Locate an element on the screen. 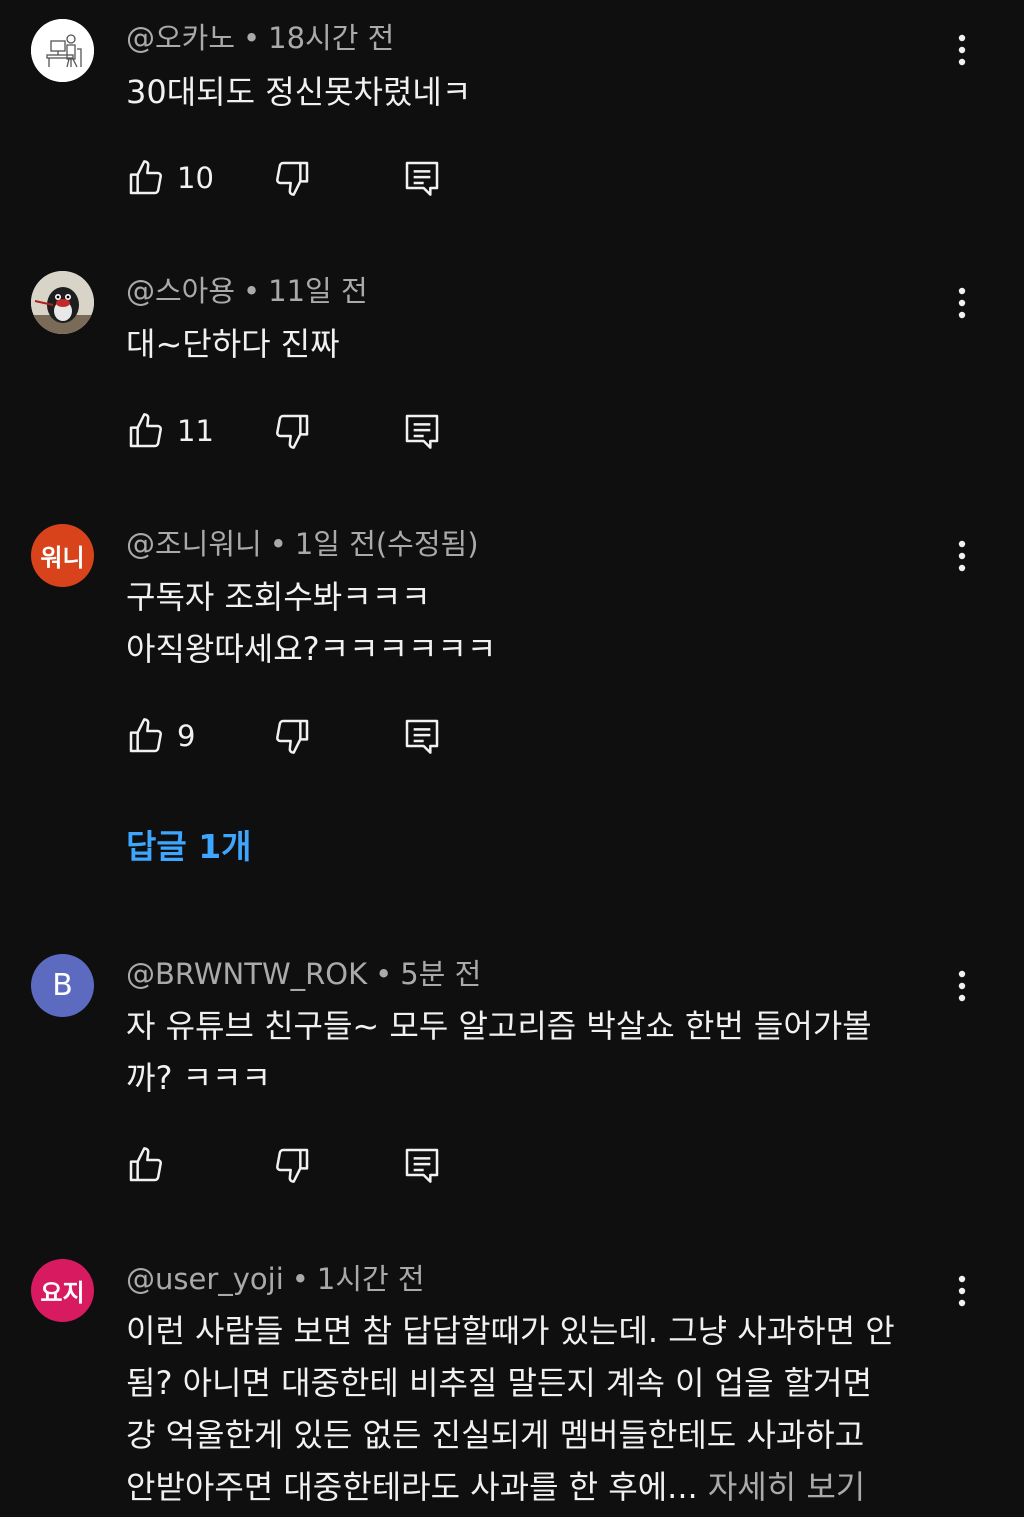 Image resolution: width=1024 pixels, height=1517 pixels. avatar-initials: B is located at coordinates (62, 985).